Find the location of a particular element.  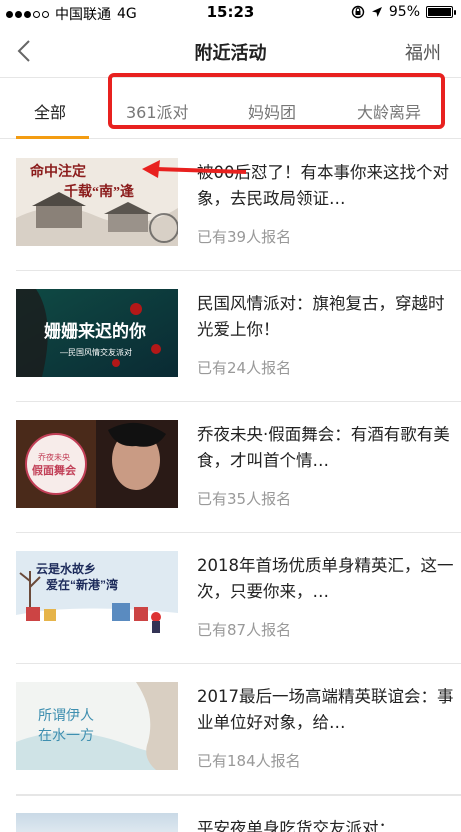

event-signup-count: 已有87人报名 is located at coordinates (244, 630).